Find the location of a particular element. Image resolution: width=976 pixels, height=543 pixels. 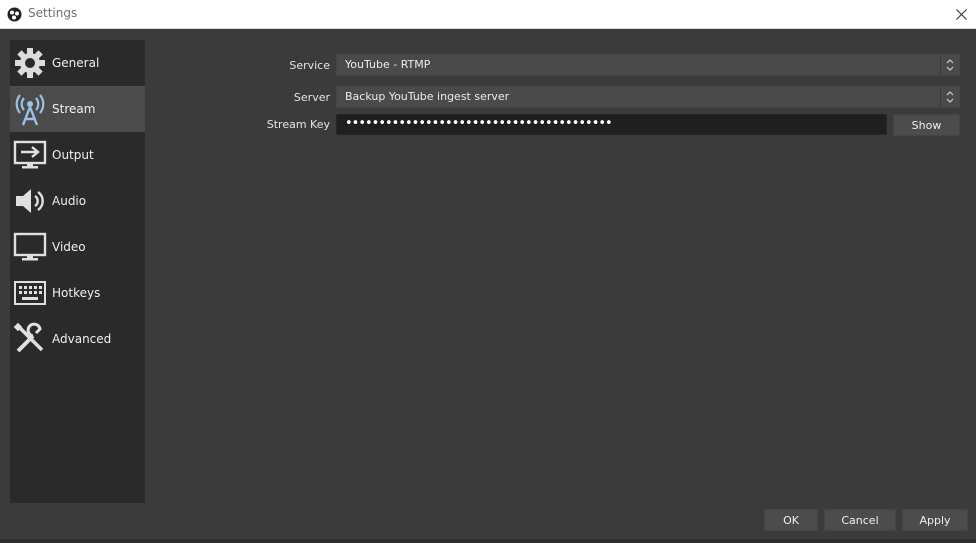

keyboard-icon is located at coordinates (30, 293).